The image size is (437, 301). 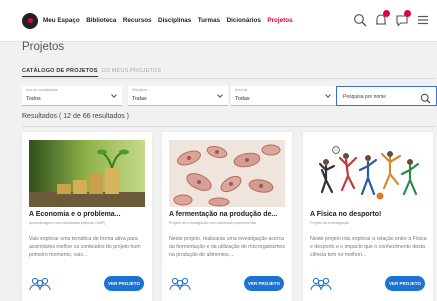 What do you see at coordinates (42, 90) in the screenshot?
I see `filter-ano-label: Ano de escolaridade` at bounding box center [42, 90].